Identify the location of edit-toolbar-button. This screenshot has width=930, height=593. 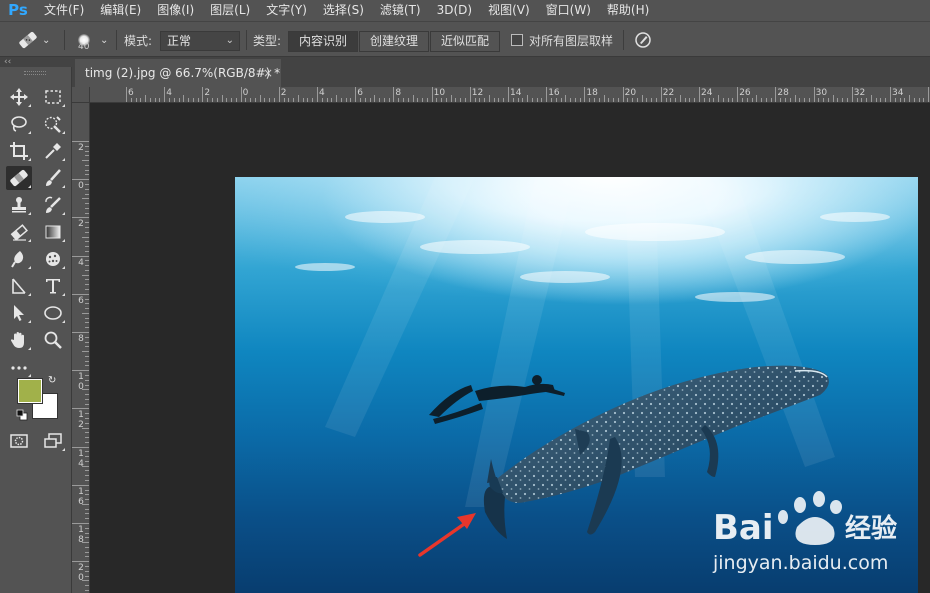
(19, 367).